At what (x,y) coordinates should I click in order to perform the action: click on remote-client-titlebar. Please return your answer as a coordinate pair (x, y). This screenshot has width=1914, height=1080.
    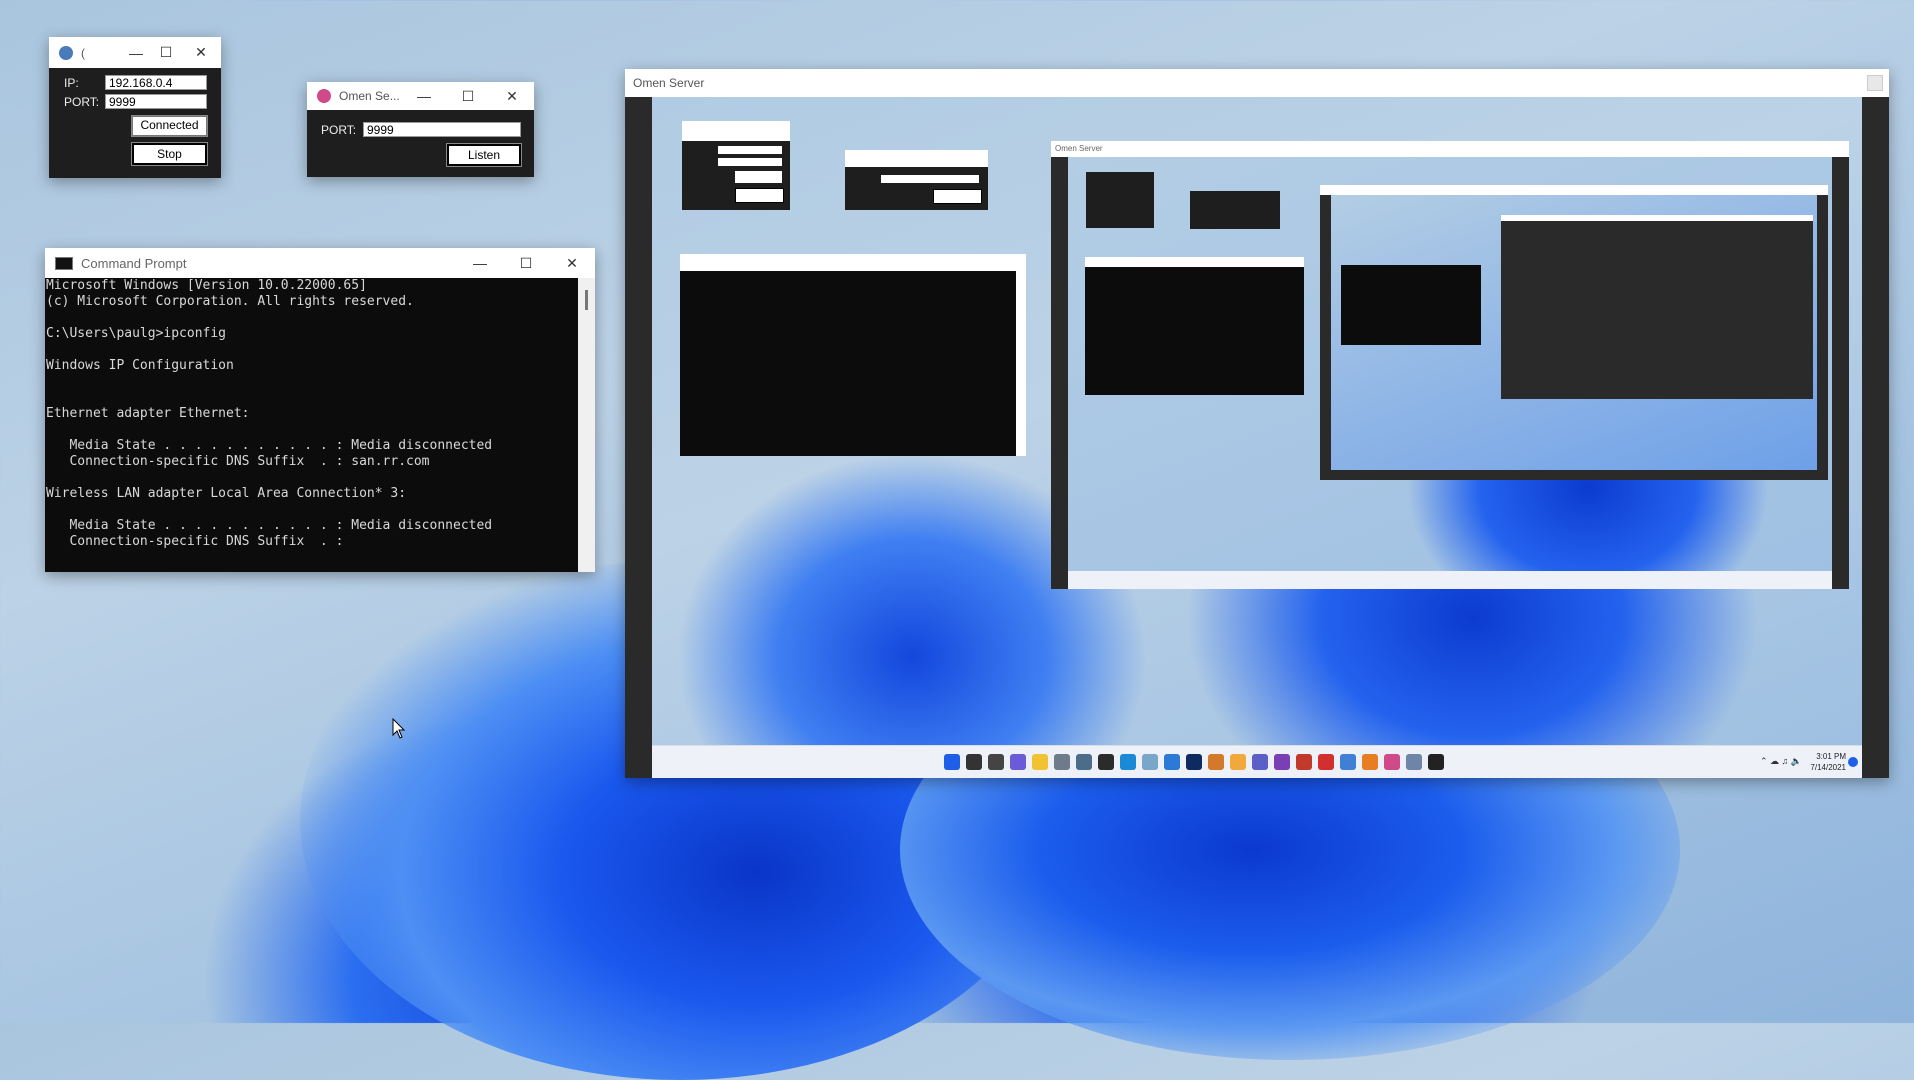
    Looking at the image, I should click on (736, 131).